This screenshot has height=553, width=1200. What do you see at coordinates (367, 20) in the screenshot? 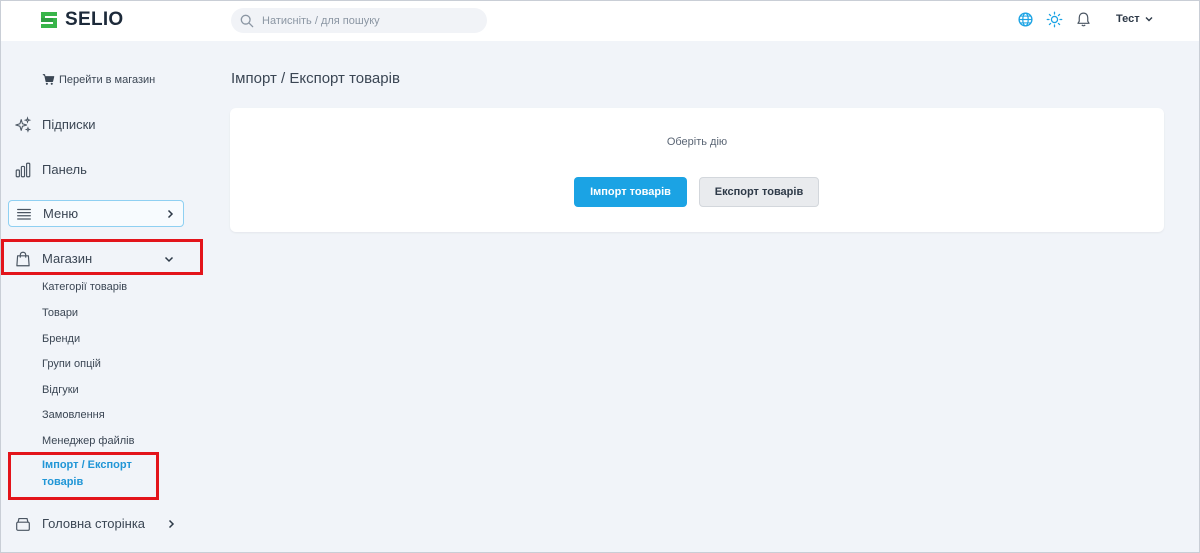
I see `search-input` at bounding box center [367, 20].